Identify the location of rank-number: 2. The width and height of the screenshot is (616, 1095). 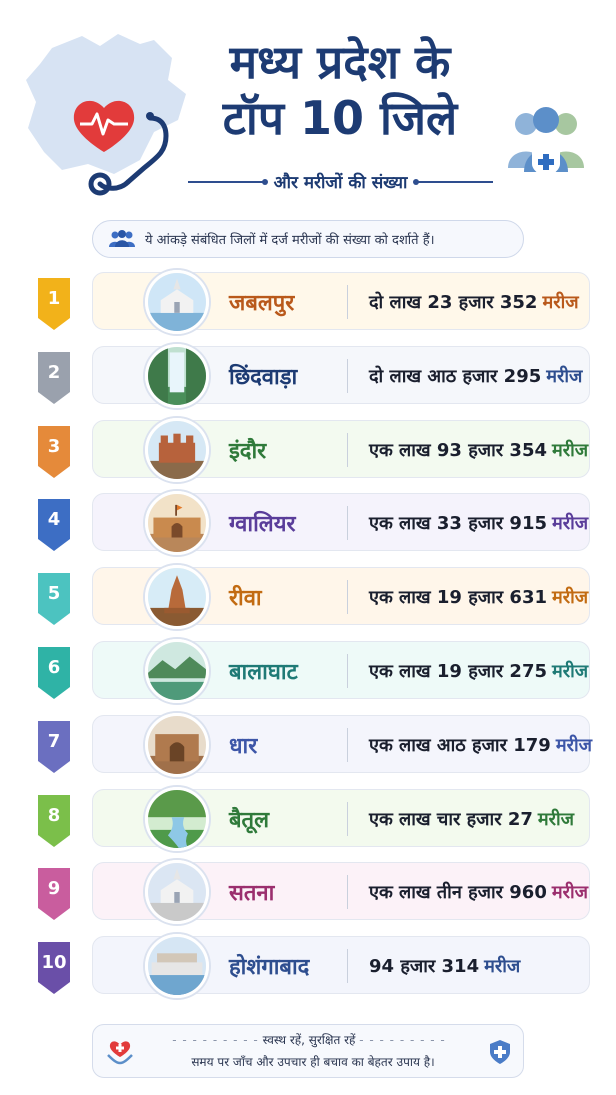
(54, 372).